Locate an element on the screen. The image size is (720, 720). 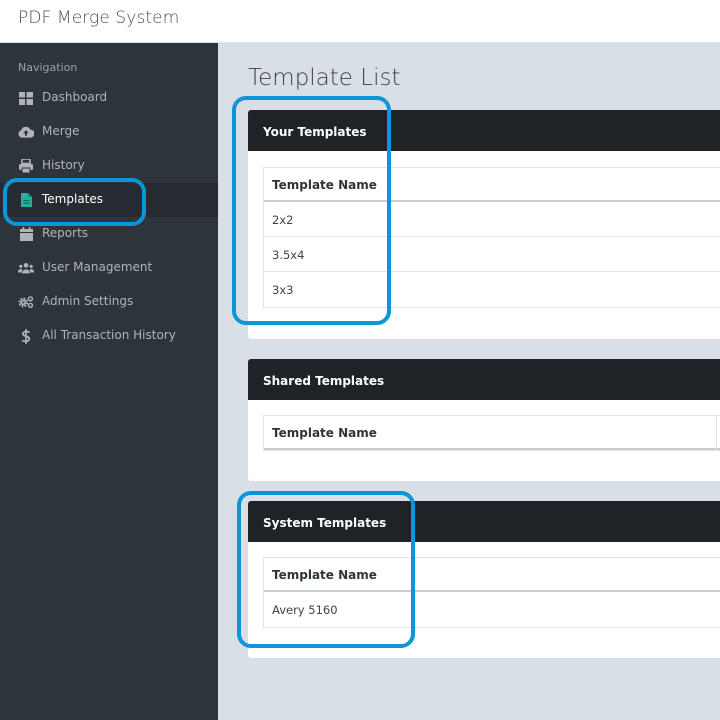
sidebar-item-reports: Reports is located at coordinates (109, 234).